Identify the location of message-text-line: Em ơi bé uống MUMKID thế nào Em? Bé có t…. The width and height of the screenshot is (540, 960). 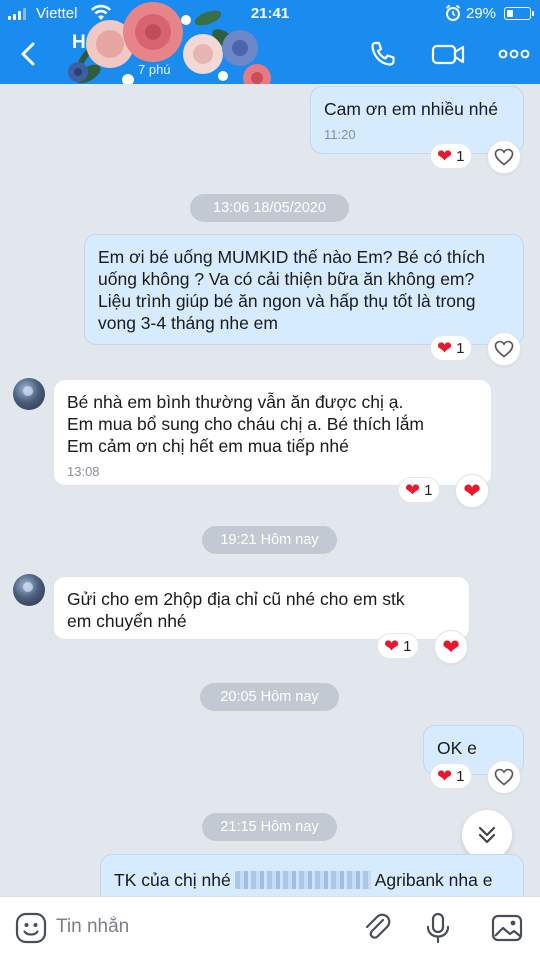
(291, 257).